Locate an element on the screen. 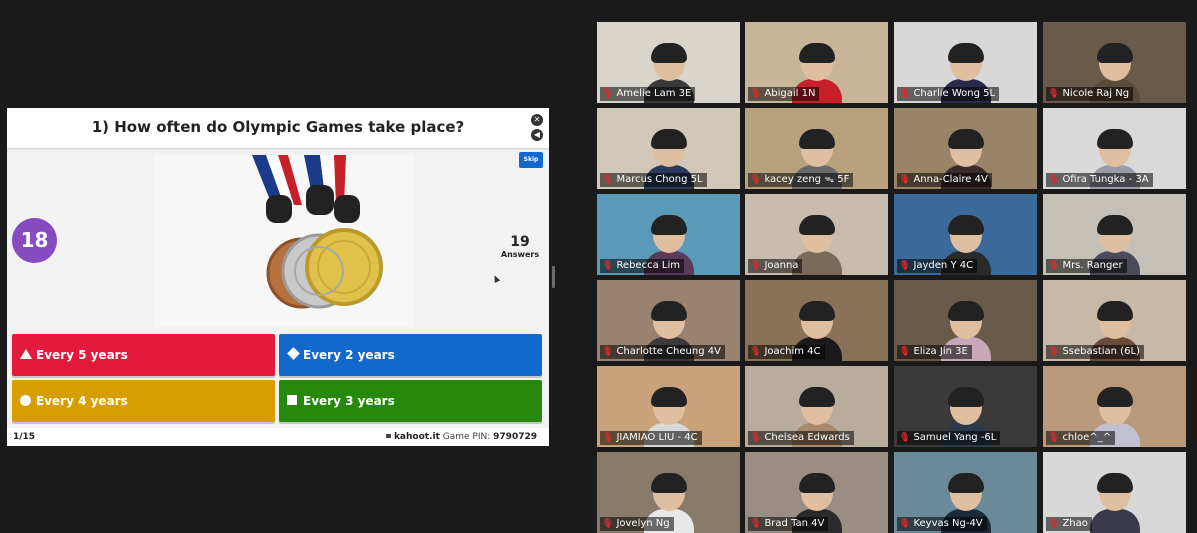 Image resolution: width=1197 pixels, height=533 pixels. answer-option-blue: Every 2 years is located at coordinates (410, 355).